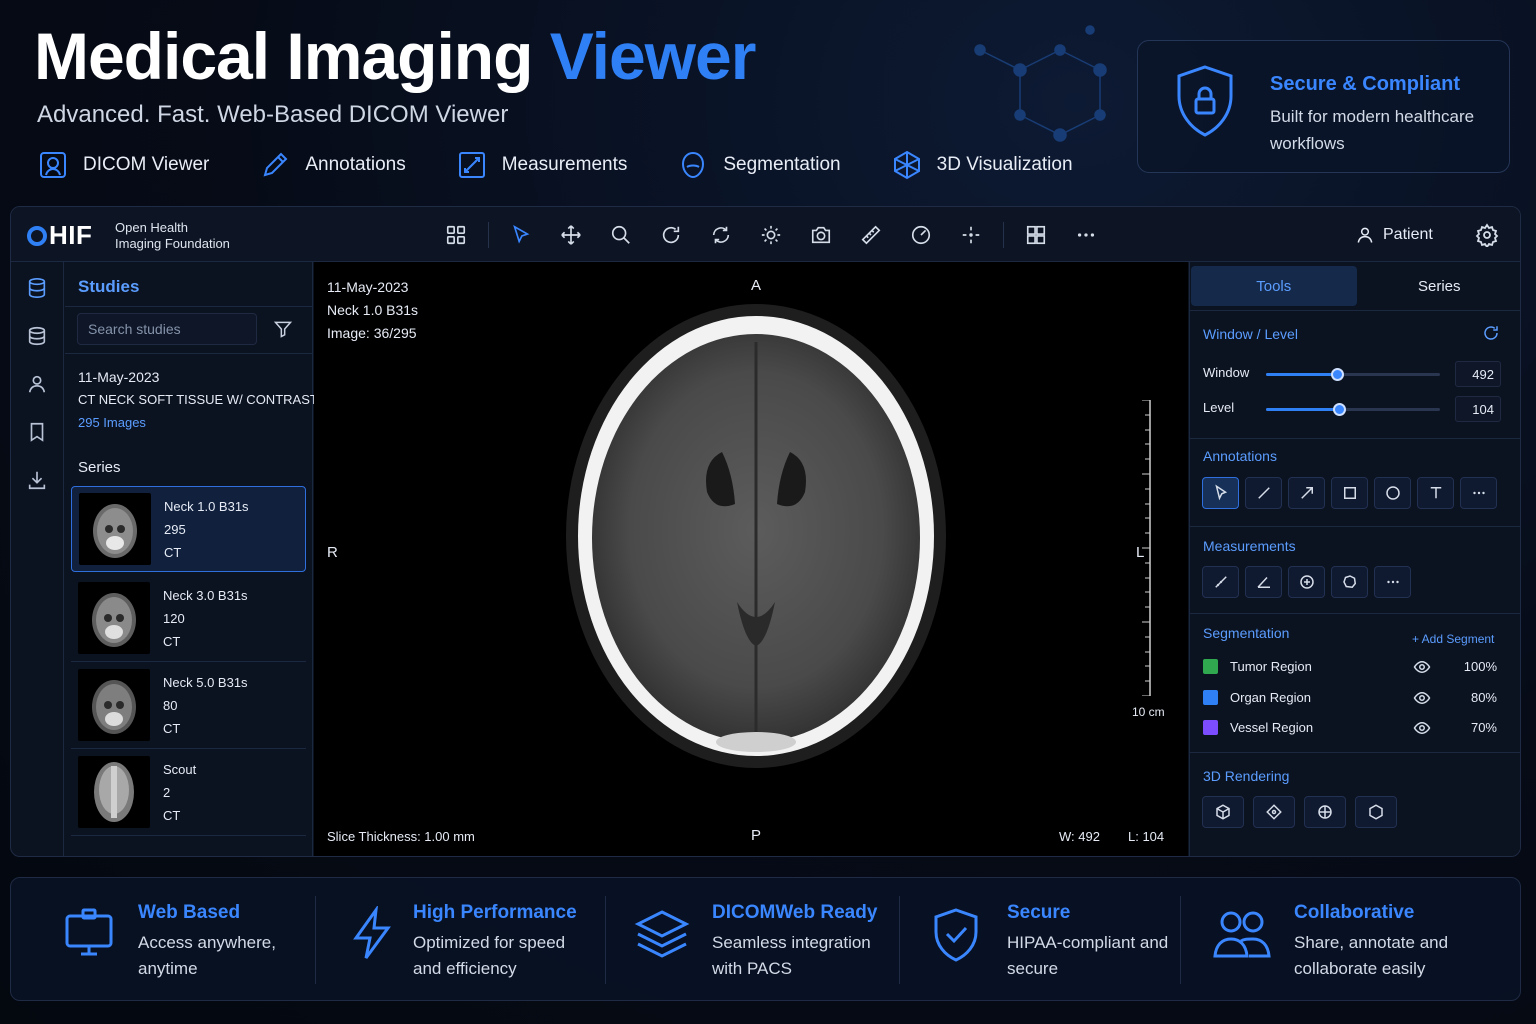  What do you see at coordinates (1371, 955) in the screenshot?
I see `benefit-text: Share, annotate and collaborate easily` at bounding box center [1371, 955].